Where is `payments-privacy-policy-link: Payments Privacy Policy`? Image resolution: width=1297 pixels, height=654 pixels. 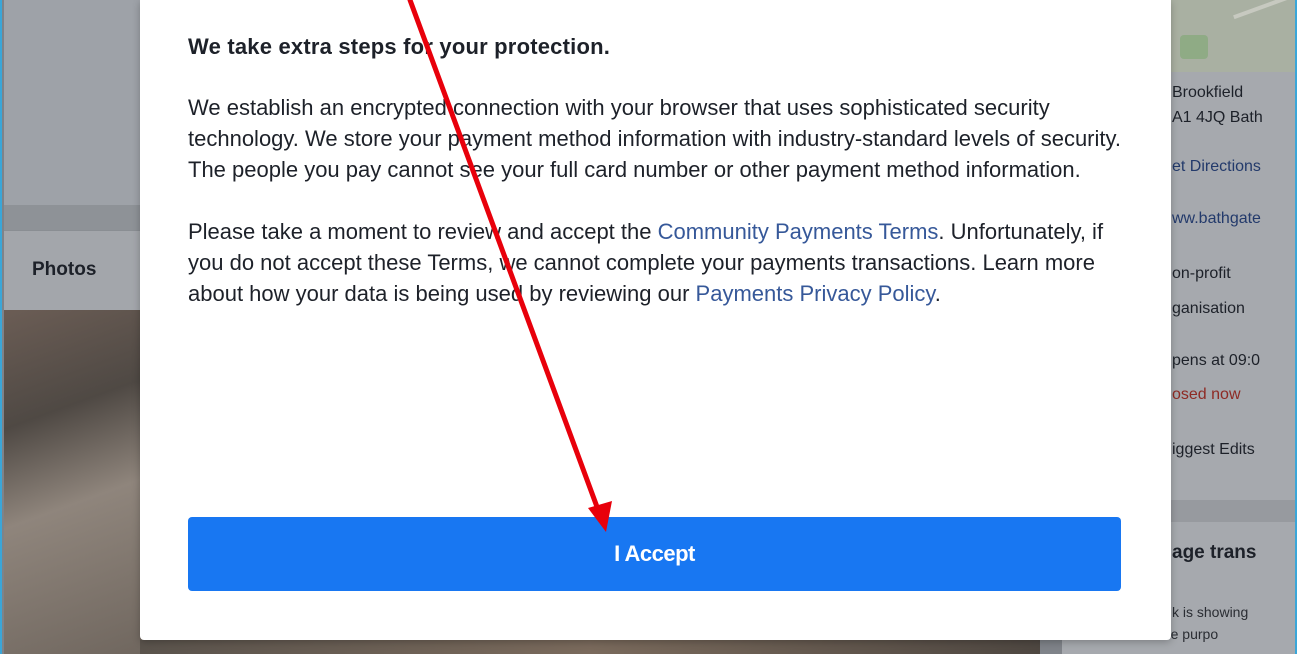
payments-privacy-policy-link: Payments Privacy Policy is located at coordinates (815, 293).